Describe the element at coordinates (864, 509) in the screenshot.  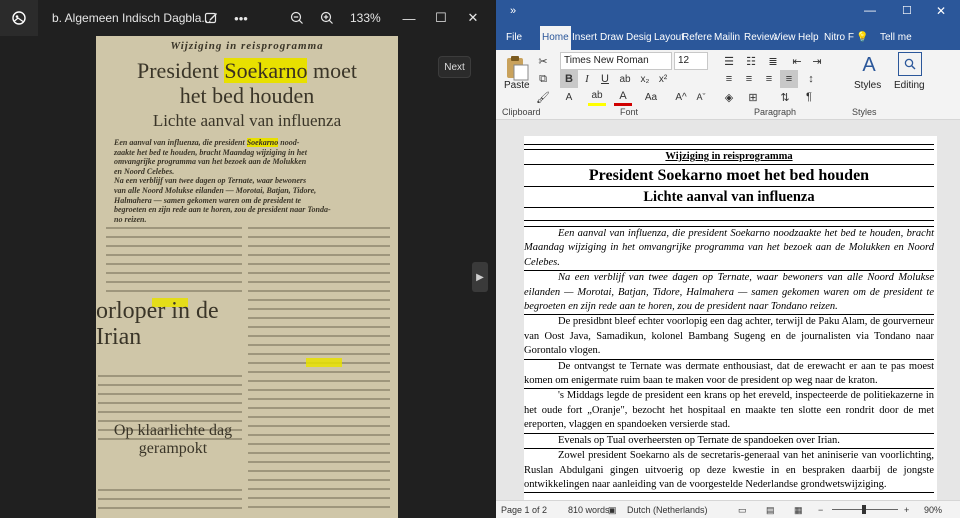
I see `zoom-slider-thumb` at that location.